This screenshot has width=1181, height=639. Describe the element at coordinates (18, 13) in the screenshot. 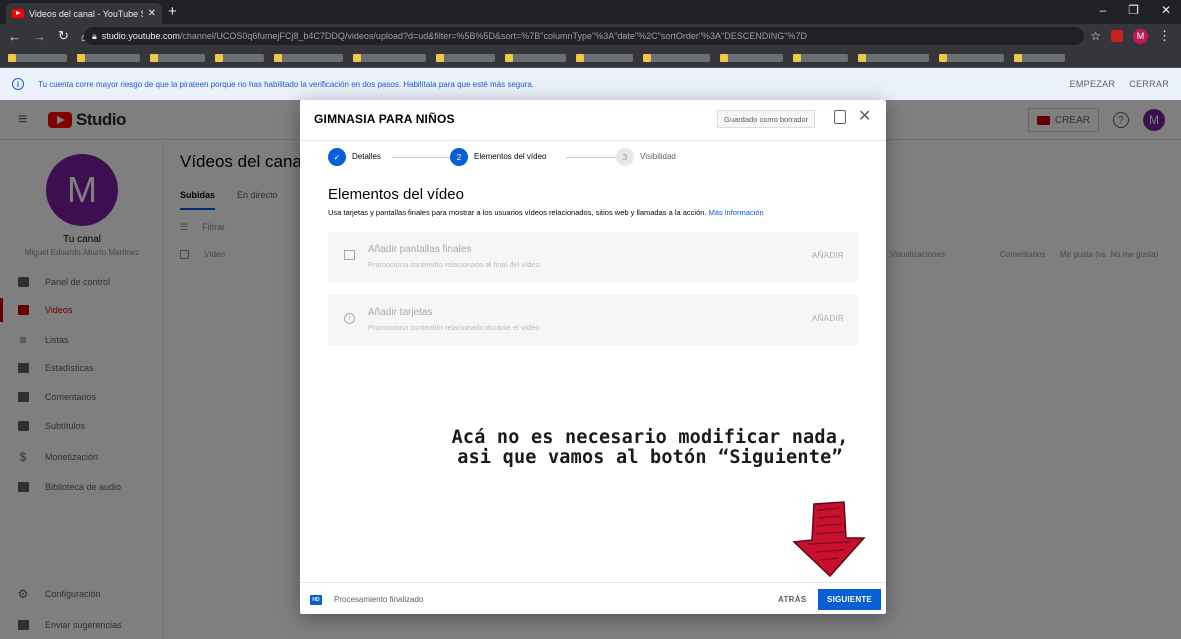

I see `youtube-favicon-icon` at that location.